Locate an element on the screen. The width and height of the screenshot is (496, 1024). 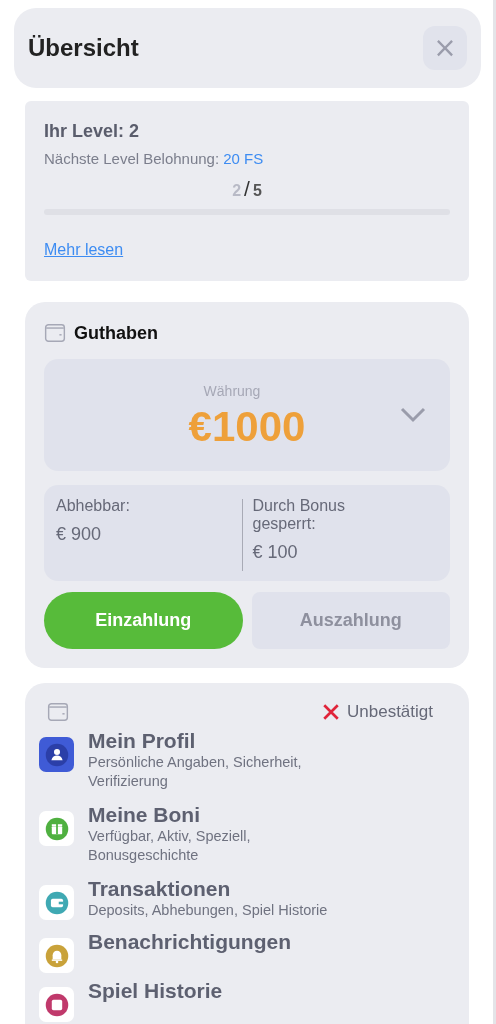
menu-item: Mein Profil Persönliche Angaben, Sicherheit, Verifizierung is located at coordinates (246, 760).